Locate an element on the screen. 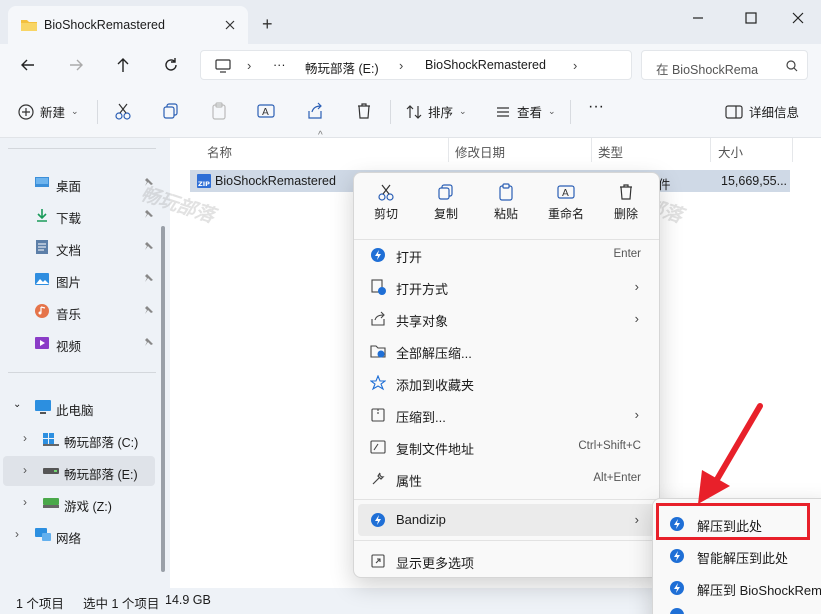 The height and width of the screenshot is (614, 821). paste-button is located at coordinates (219, 111).